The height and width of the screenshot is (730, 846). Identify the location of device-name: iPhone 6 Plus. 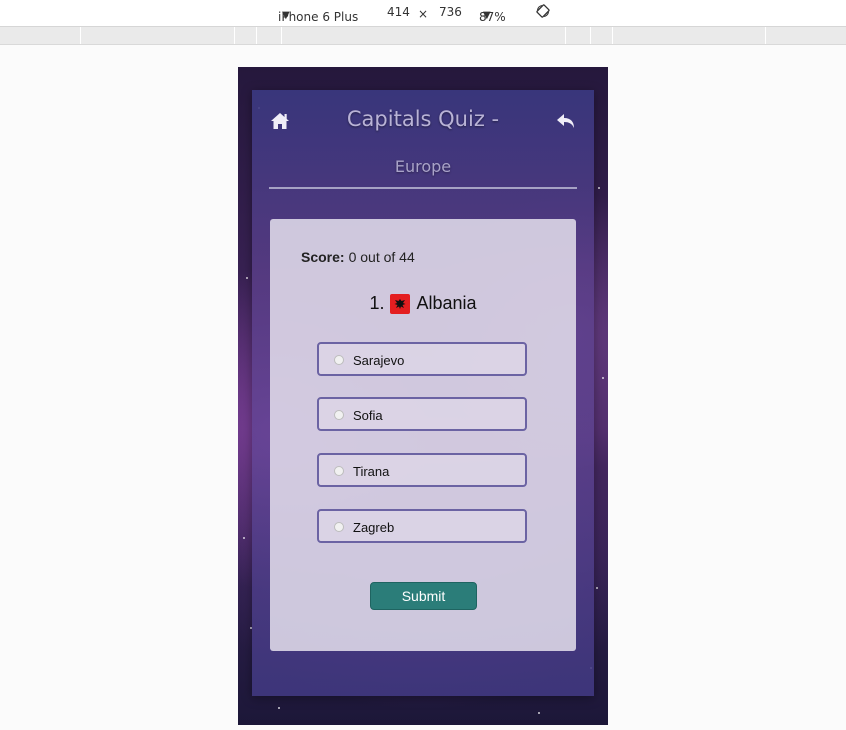
(318, 17).